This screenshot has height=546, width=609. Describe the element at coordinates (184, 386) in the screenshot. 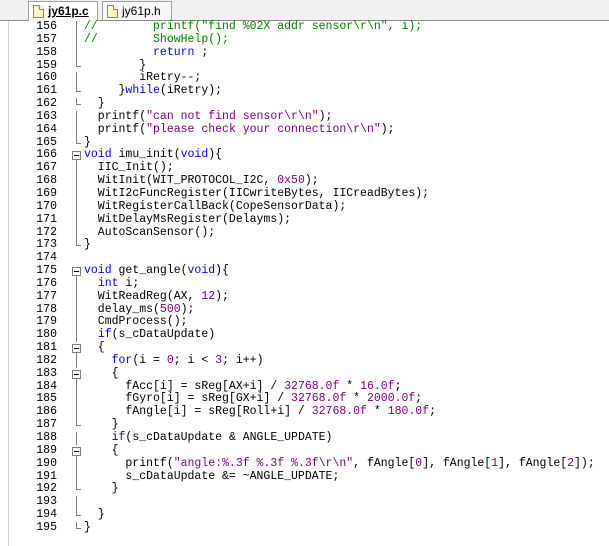

I see `code-token: fAcc[i] = sReg[AX+i] /` at that location.